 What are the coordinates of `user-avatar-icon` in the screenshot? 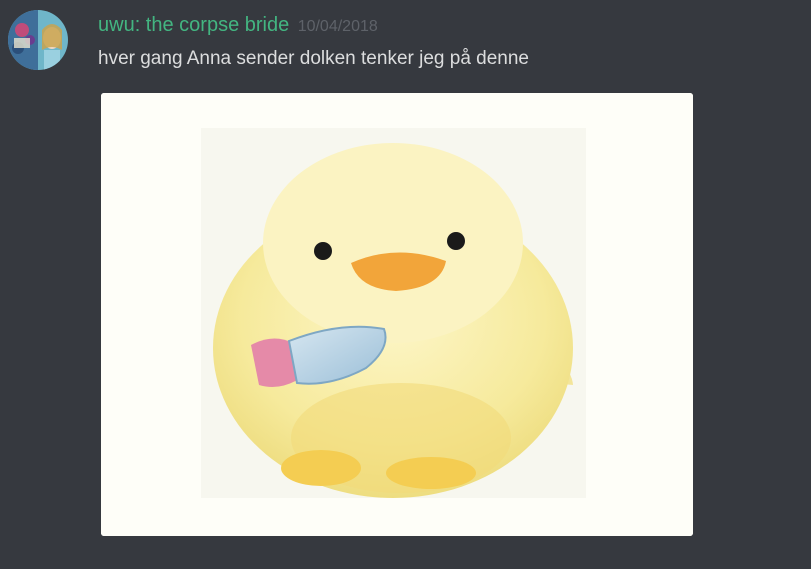 It's located at (38, 40).